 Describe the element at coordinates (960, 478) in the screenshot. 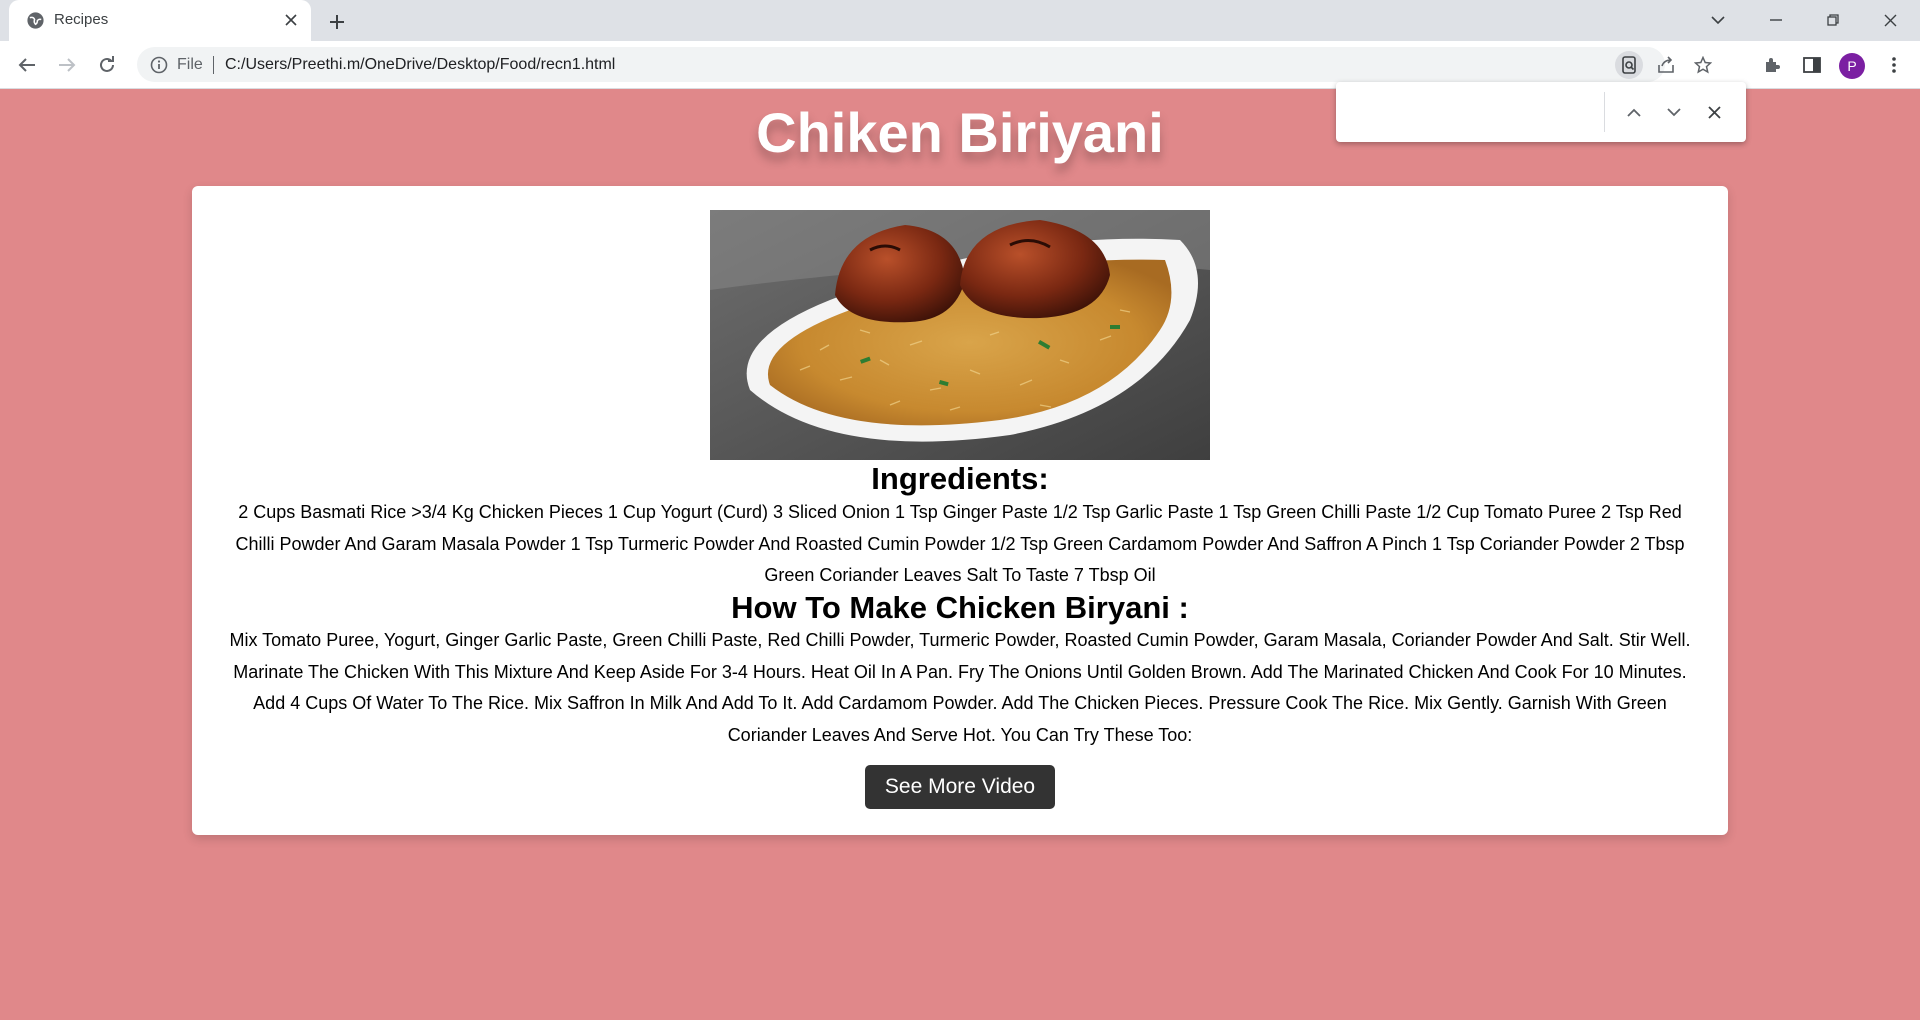

I see `ingredients-heading: Ingredients:` at that location.